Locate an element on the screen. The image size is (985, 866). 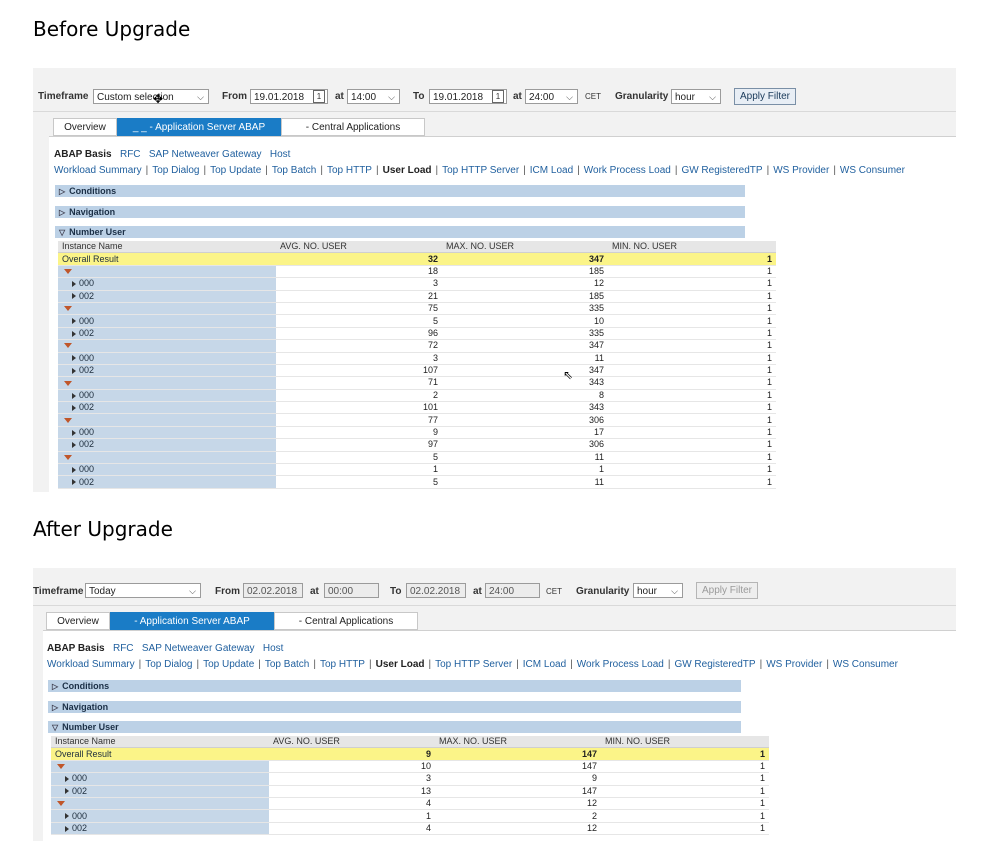
timeframe-select: Today ⌵ is located at coordinates (143, 590).